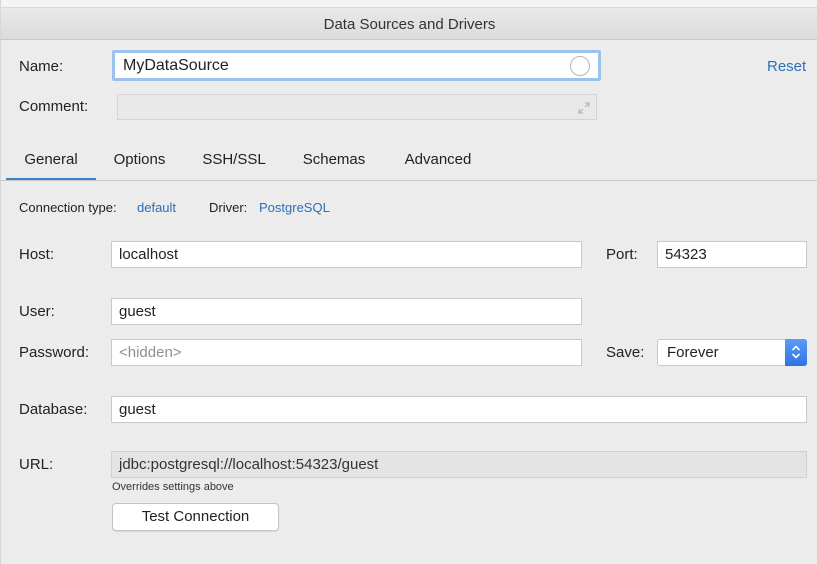  What do you see at coordinates (334, 160) in the screenshot?
I see `tab-schemas: Schemas` at bounding box center [334, 160].